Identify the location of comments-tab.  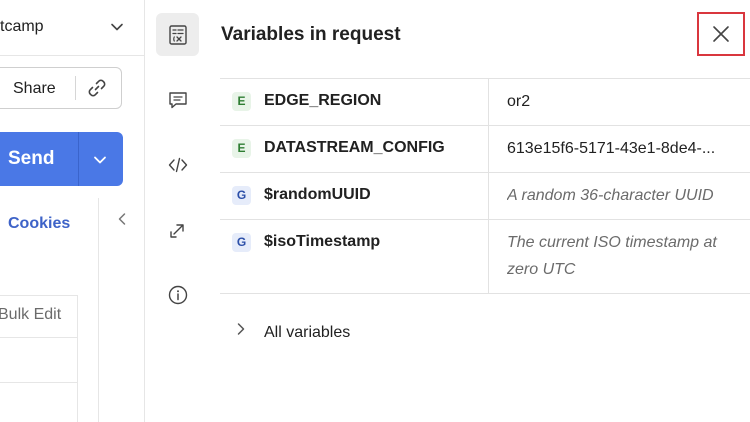
(177, 99).